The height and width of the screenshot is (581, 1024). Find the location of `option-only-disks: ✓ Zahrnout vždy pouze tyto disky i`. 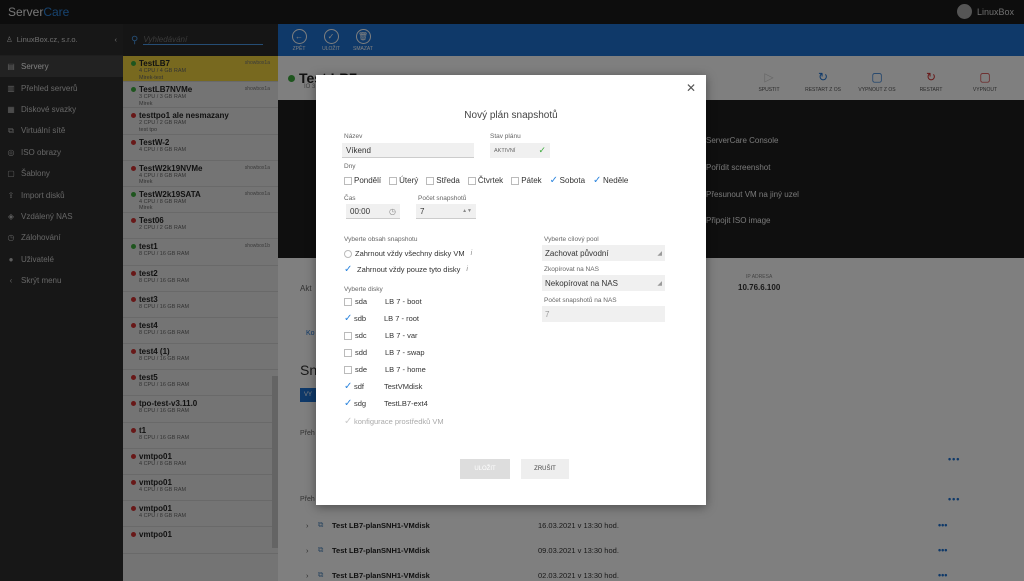

option-only-disks: ✓ Zahrnout vždy pouze tyto disky i is located at coordinates (406, 269).